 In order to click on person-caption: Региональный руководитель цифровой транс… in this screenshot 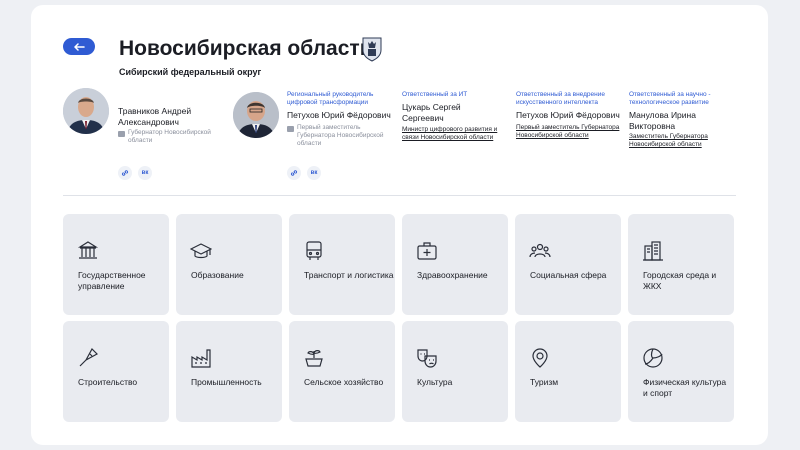, I will do `click(330, 98)`.